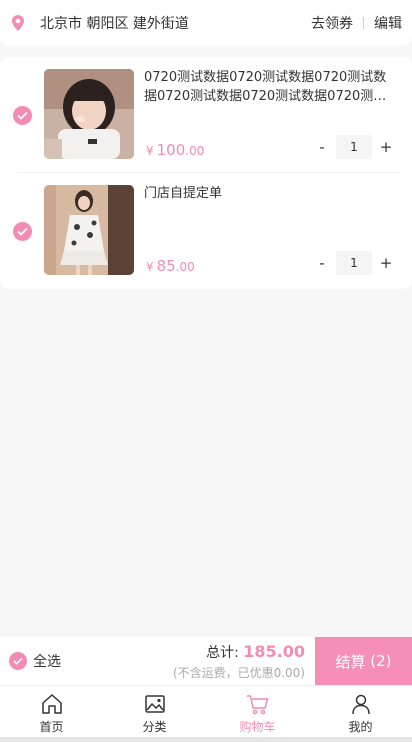 Image resolution: width=412 pixels, height=742 pixels. I want to click on get-coupon-link: 去领券, so click(332, 23).